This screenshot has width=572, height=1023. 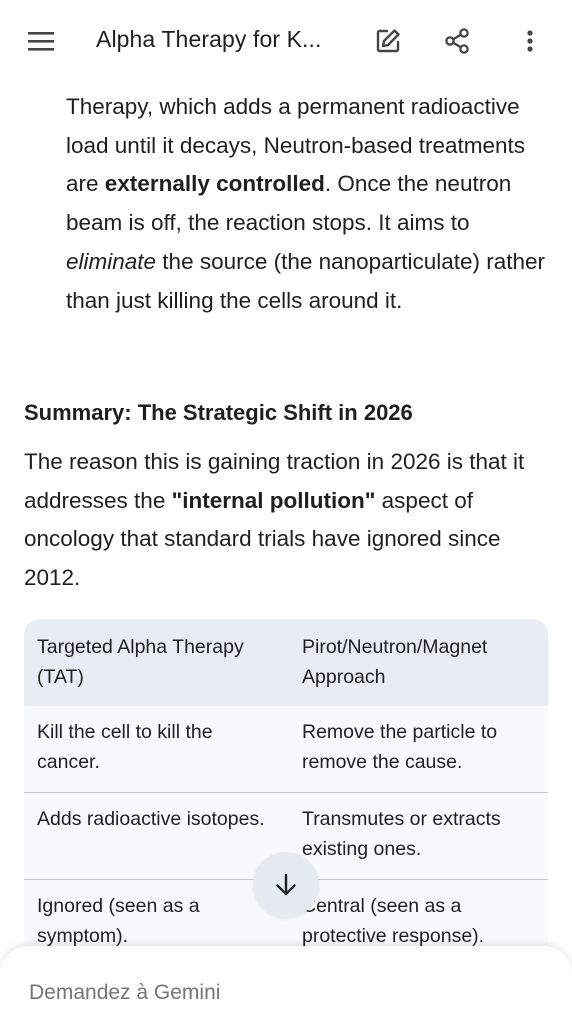 What do you see at coordinates (457, 41) in the screenshot?
I see `share-icon` at bounding box center [457, 41].